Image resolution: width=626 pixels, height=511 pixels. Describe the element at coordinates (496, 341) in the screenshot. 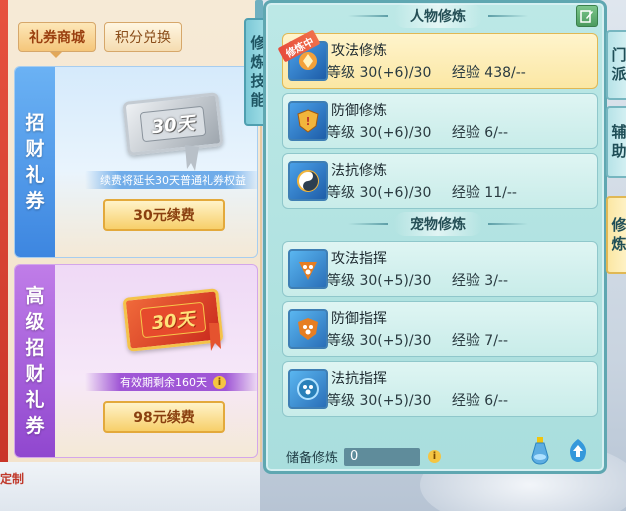

I see `exp-value: 7/--` at that location.